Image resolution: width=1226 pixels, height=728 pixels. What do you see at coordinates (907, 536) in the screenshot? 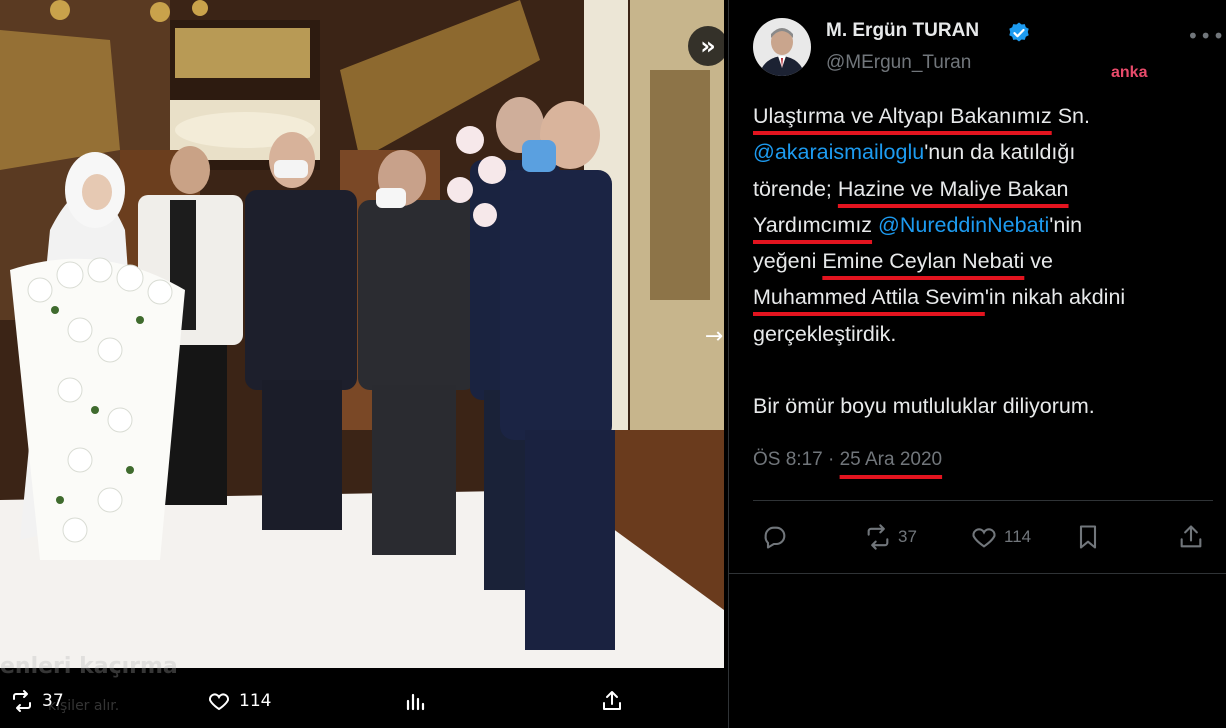
I see `retweet-count: 37` at bounding box center [907, 536].